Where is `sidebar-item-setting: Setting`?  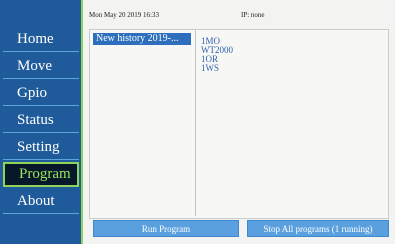
sidebar-item-setting: Setting is located at coordinates (41, 147).